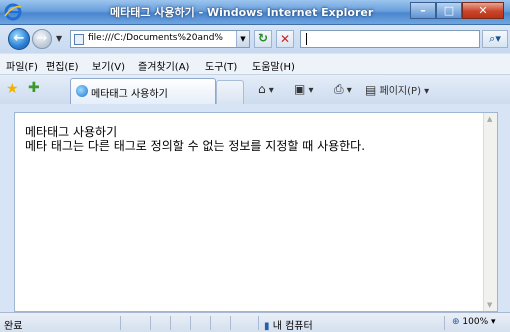 This screenshot has height=332, width=510. What do you see at coordinates (230, 92) in the screenshot?
I see `new-tab-button` at bounding box center [230, 92].